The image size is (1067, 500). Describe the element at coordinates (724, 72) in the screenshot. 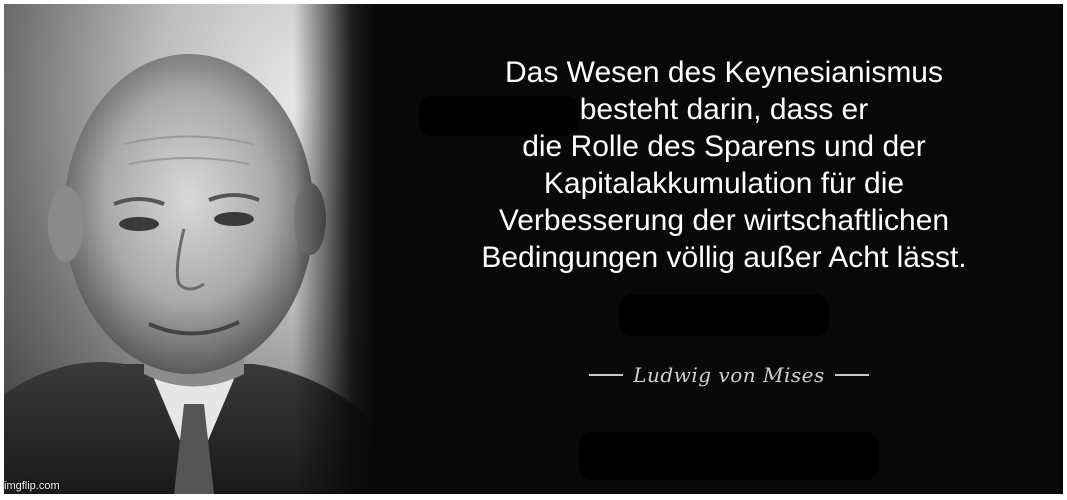

I see `quote-line: Das Wesen des Keynesianismus` at that location.